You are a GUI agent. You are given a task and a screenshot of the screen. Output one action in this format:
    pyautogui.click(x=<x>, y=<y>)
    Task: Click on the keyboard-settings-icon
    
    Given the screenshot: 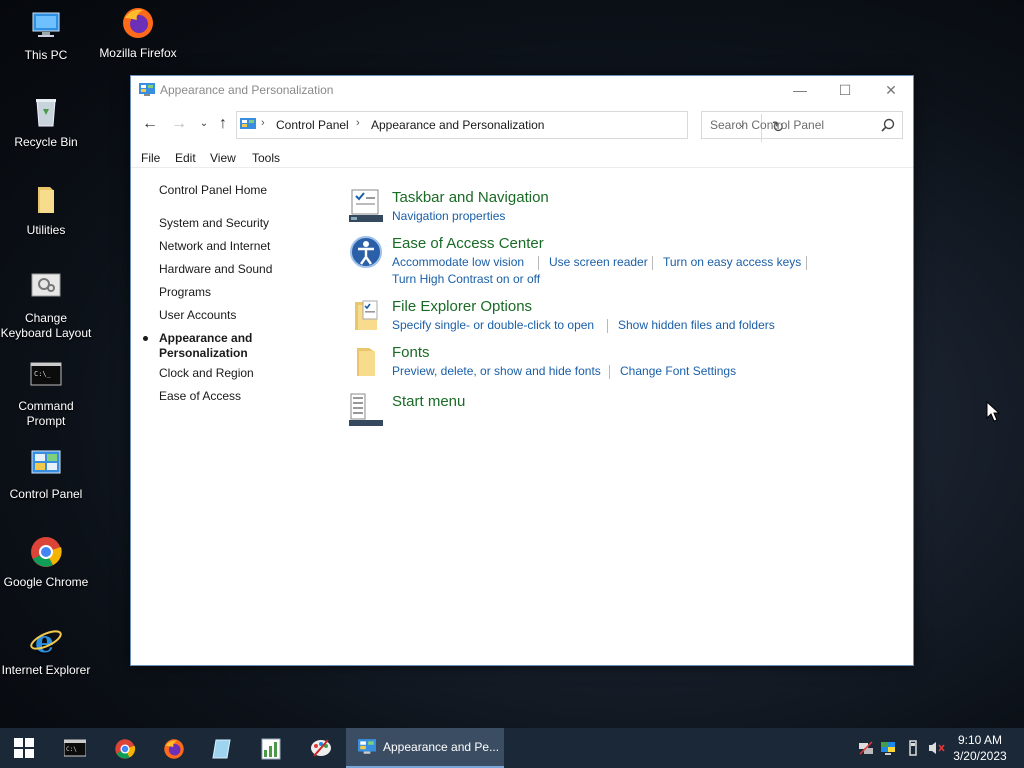 What is the action you would take?
    pyautogui.click(x=46, y=288)
    